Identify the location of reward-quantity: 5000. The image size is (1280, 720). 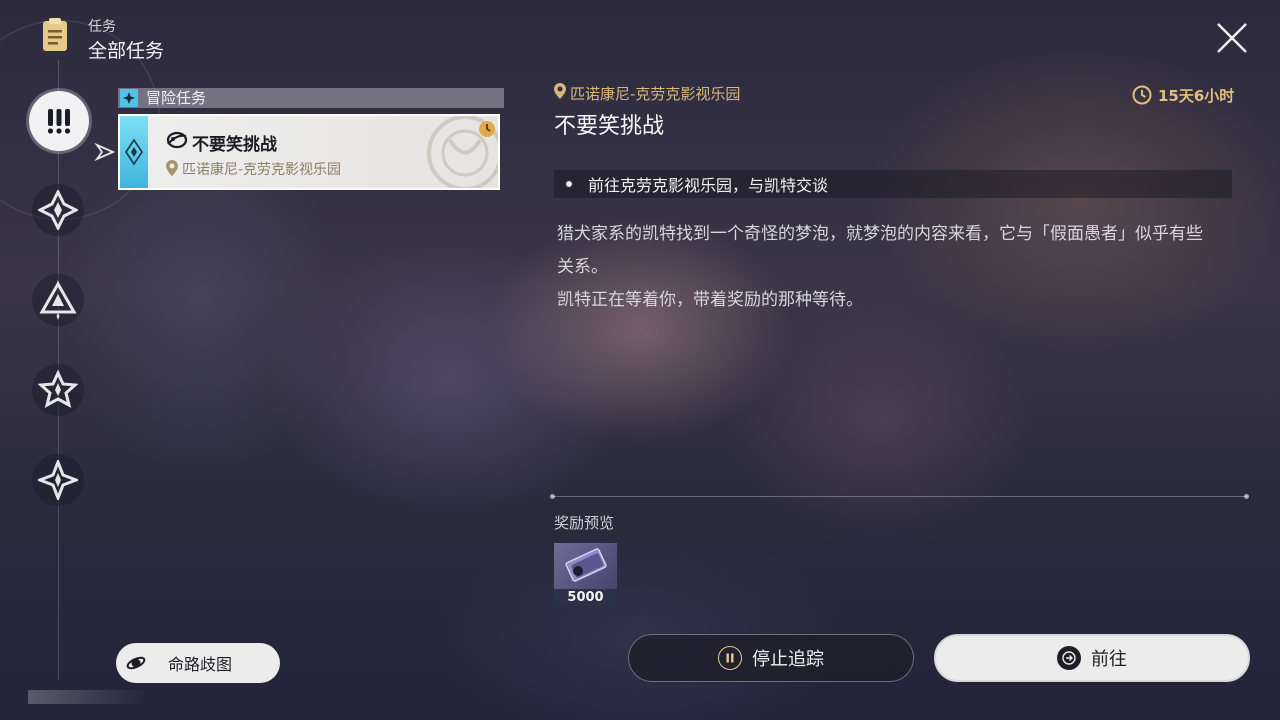
(585, 597).